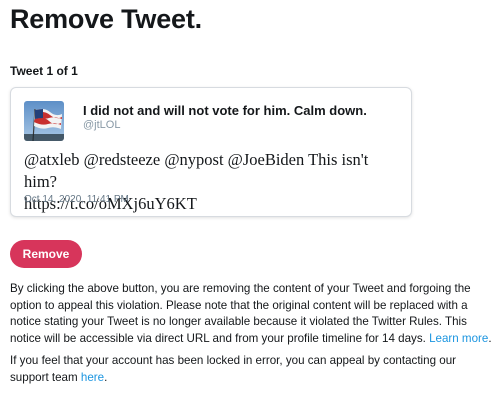 Image resolution: width=500 pixels, height=400 pixels. What do you see at coordinates (44, 71) in the screenshot?
I see `tweet-count-label: Tweet 1 of 1` at bounding box center [44, 71].